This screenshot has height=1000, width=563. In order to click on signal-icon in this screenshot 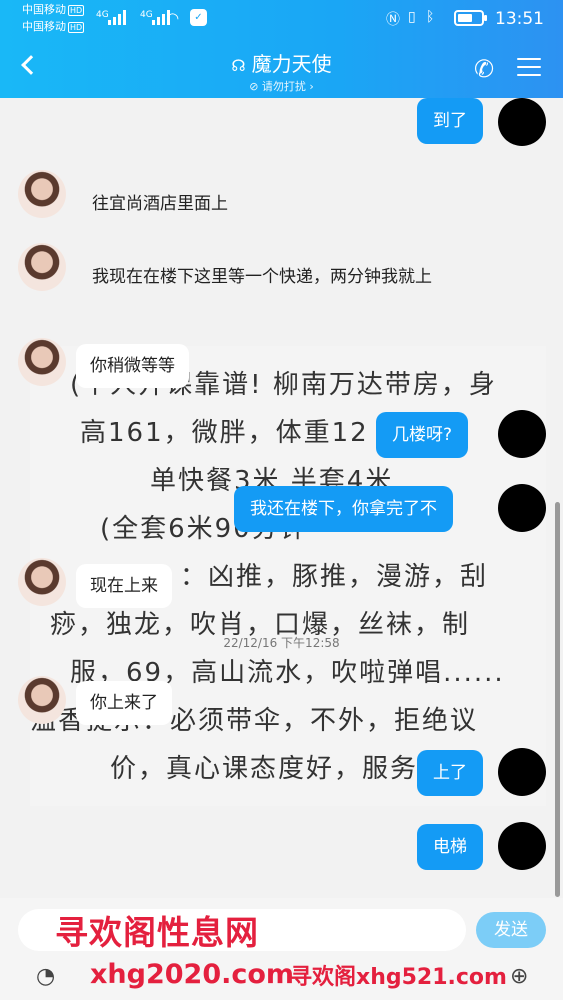, I will do `click(117, 17)`.